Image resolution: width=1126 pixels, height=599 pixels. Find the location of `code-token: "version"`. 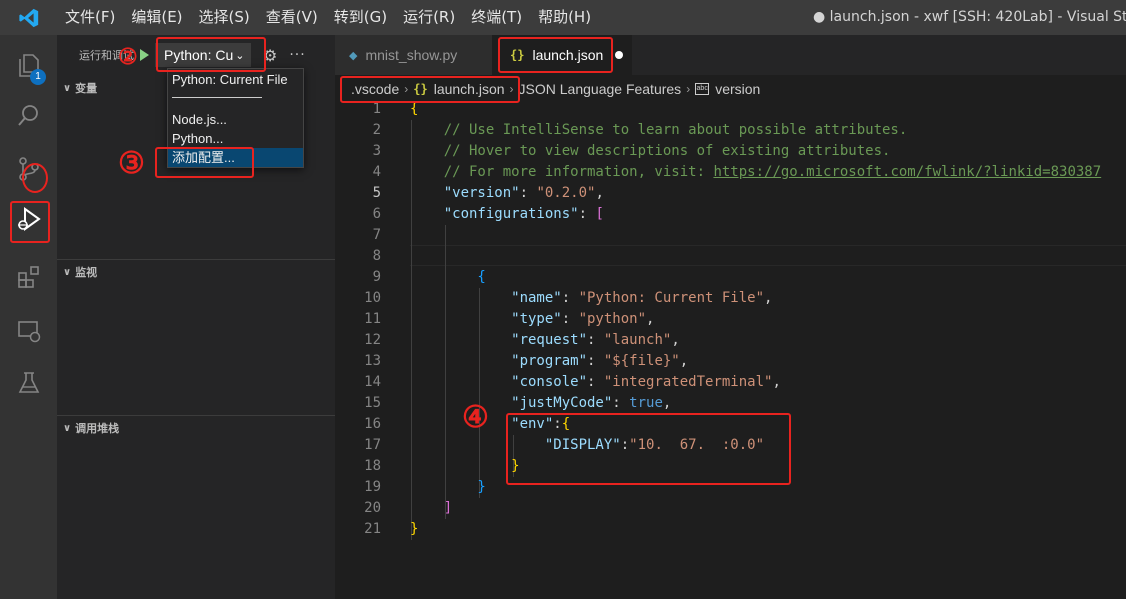

code-token: "version" is located at coordinates (465, 193).